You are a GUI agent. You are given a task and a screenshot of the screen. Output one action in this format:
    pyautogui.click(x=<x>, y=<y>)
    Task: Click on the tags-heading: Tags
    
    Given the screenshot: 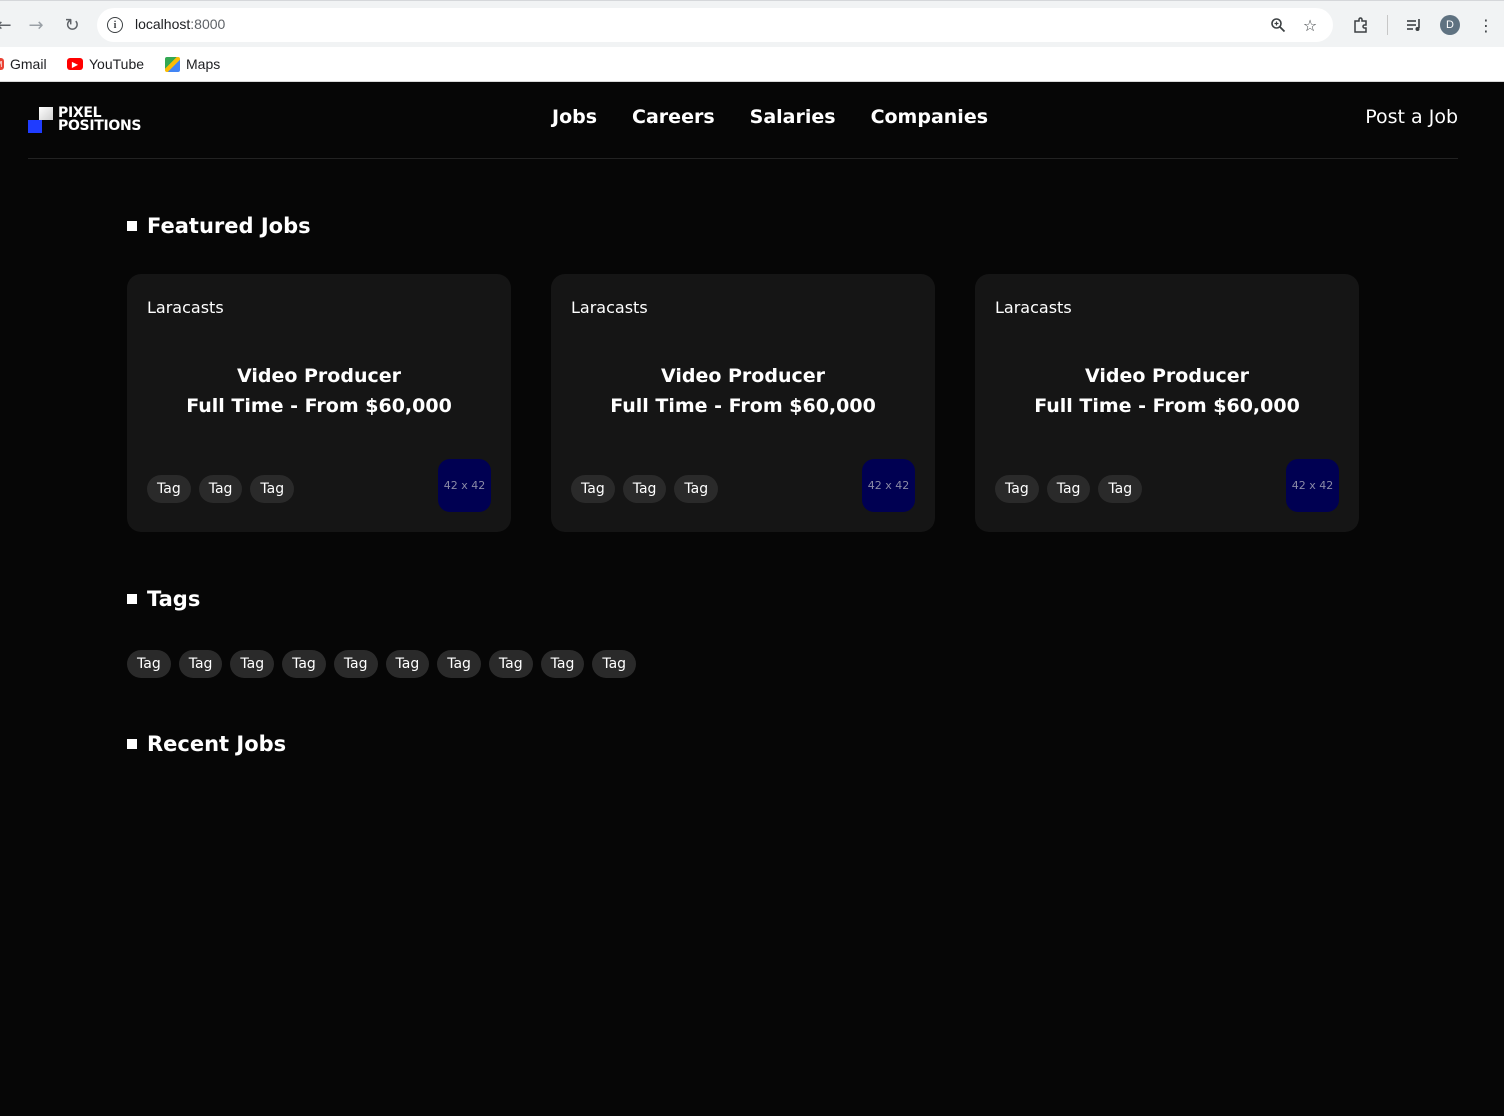 What is the action you would take?
    pyautogui.click(x=163, y=599)
    